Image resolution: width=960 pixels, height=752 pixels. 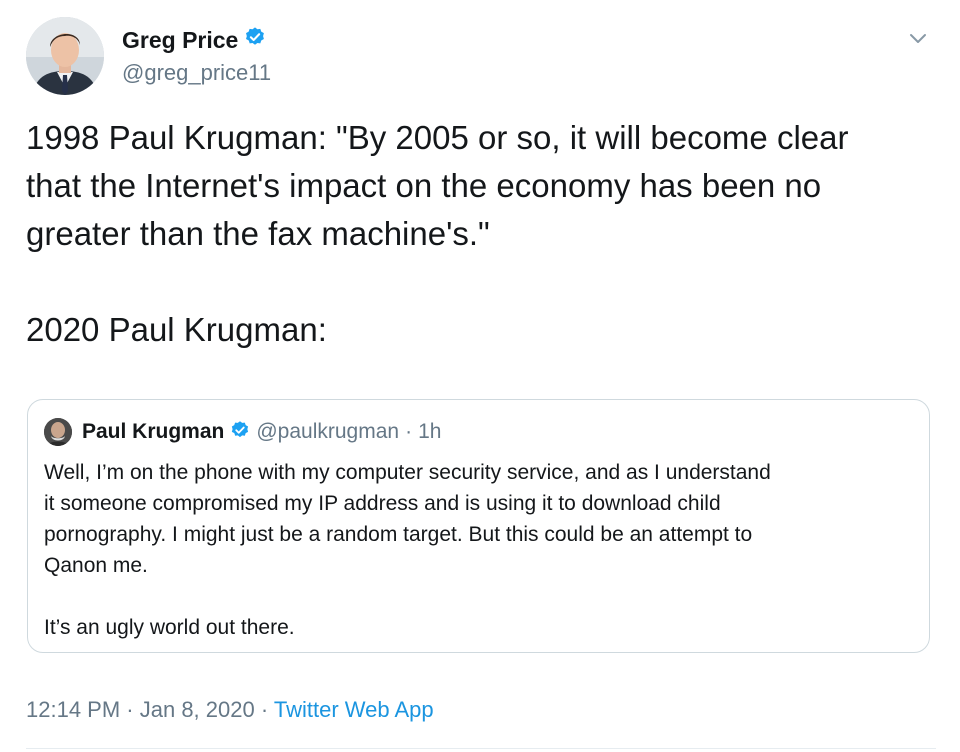 What do you see at coordinates (73, 709) in the screenshot?
I see `tweet-time: 12:14 PM` at bounding box center [73, 709].